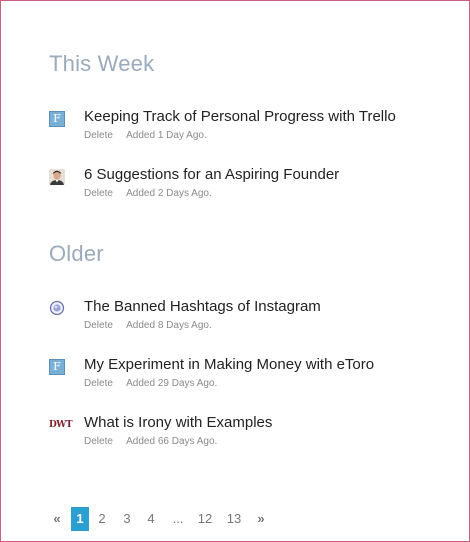  I want to click on item-title-link: The Banned Hashtags of Instagram, so click(202, 306).